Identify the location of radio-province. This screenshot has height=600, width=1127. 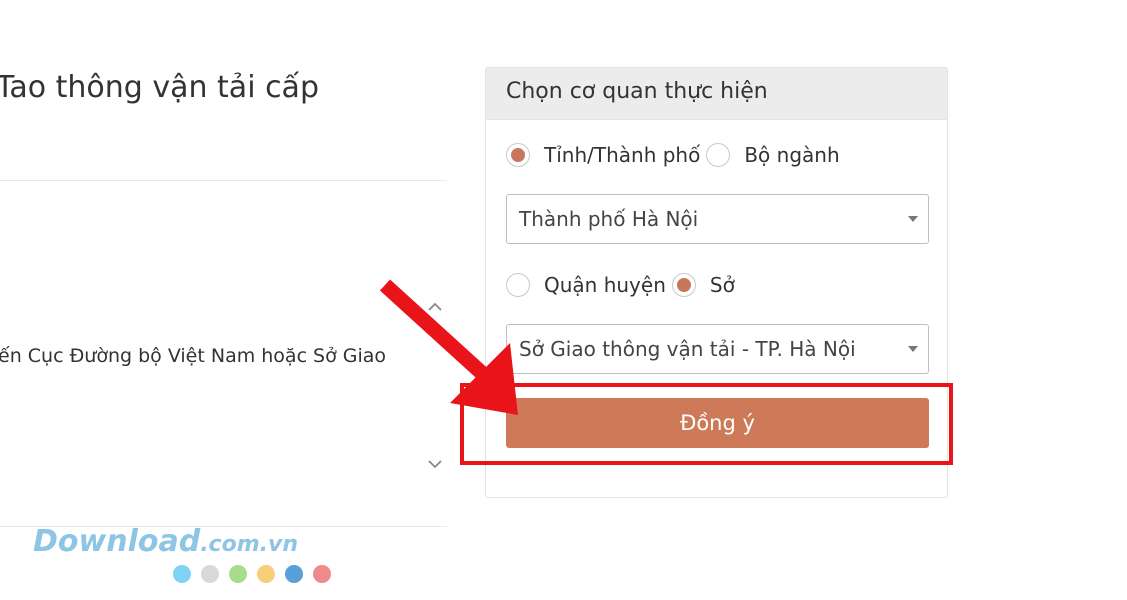
(518, 155).